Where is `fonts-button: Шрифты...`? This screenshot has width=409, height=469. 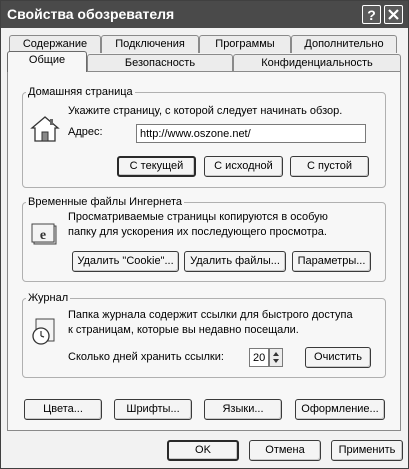
fonts-button: Шрифты... is located at coordinates (153, 409).